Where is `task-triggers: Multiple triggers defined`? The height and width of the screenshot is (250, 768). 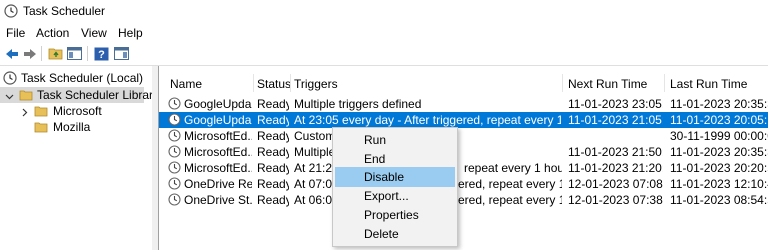 task-triggers: Multiple triggers defined is located at coordinates (358, 104).